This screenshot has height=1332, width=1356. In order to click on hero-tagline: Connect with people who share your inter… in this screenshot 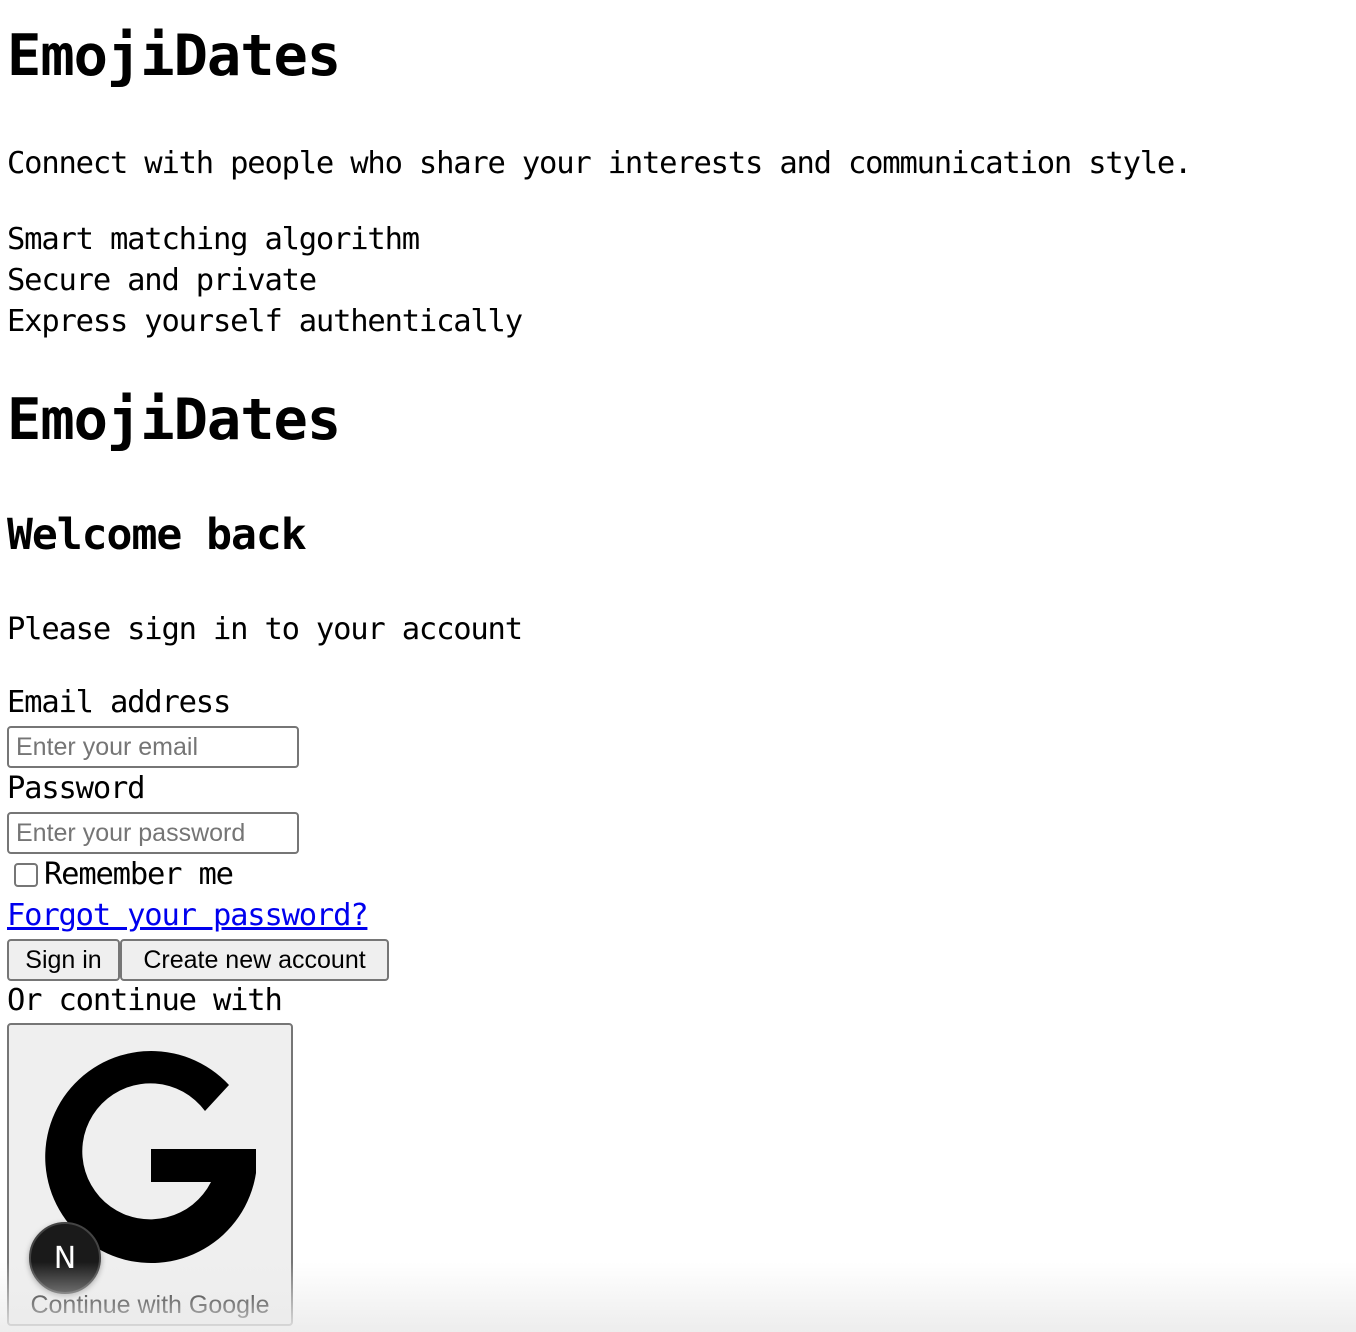, I will do `click(599, 163)`.